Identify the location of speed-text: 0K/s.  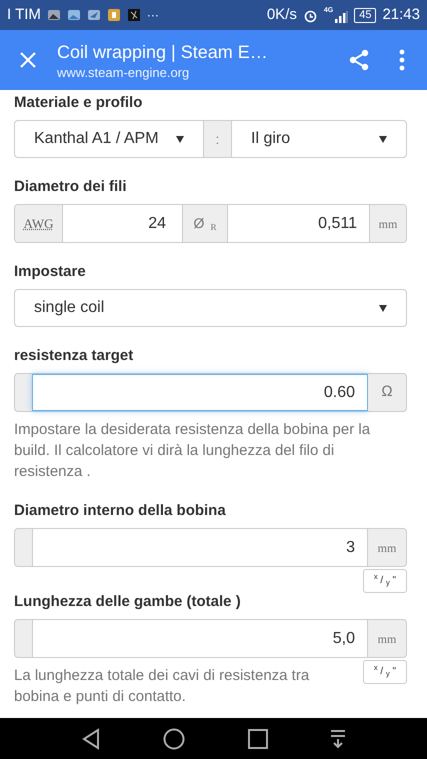
(281, 14).